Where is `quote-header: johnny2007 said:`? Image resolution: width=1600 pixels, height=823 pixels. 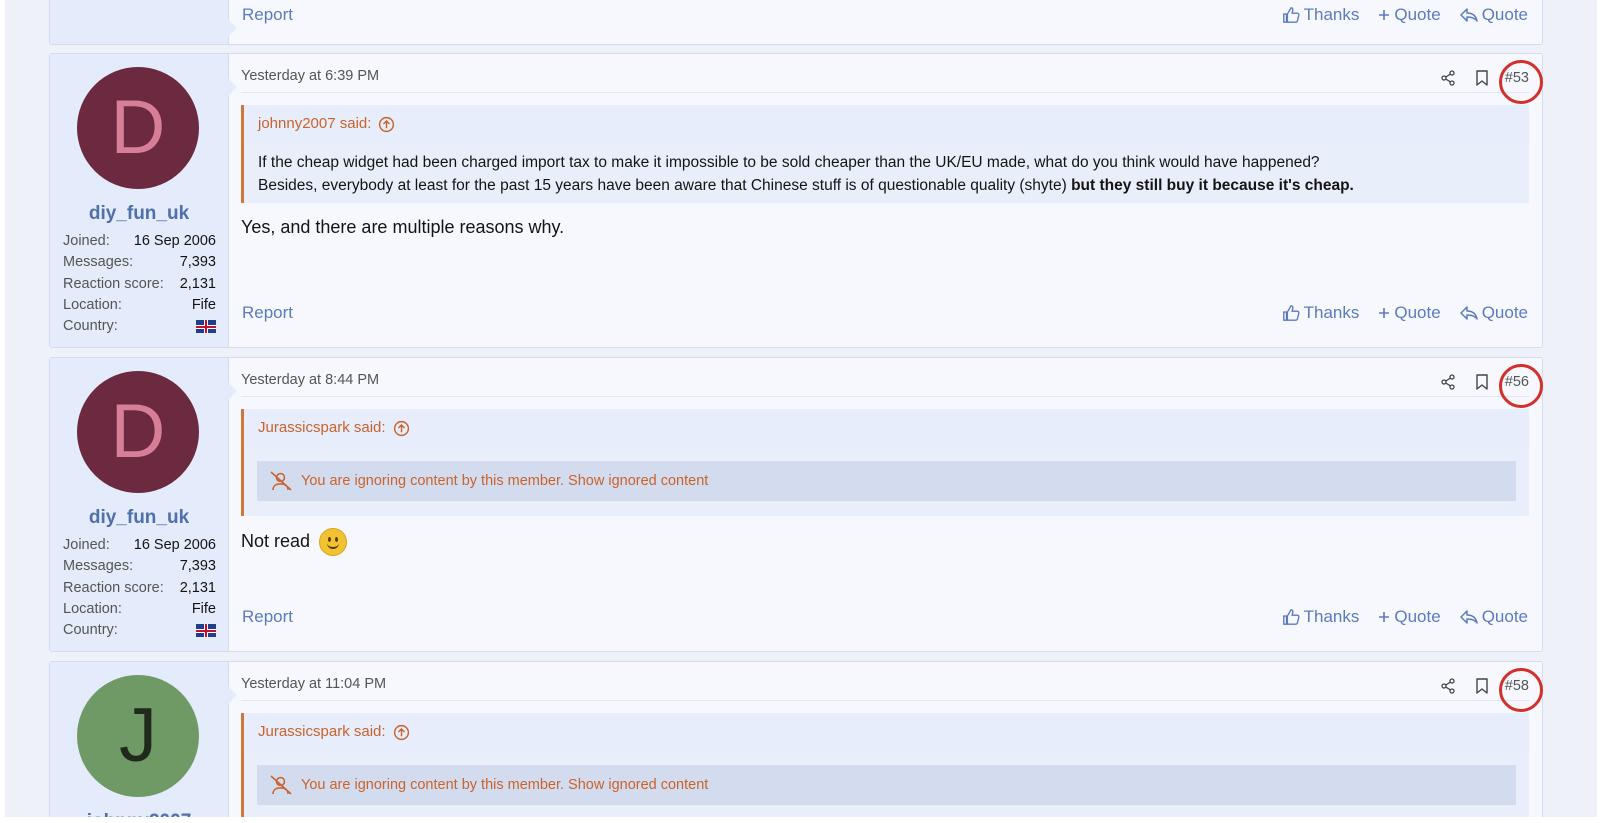
quote-header: johnny2007 said: is located at coordinates (886, 124).